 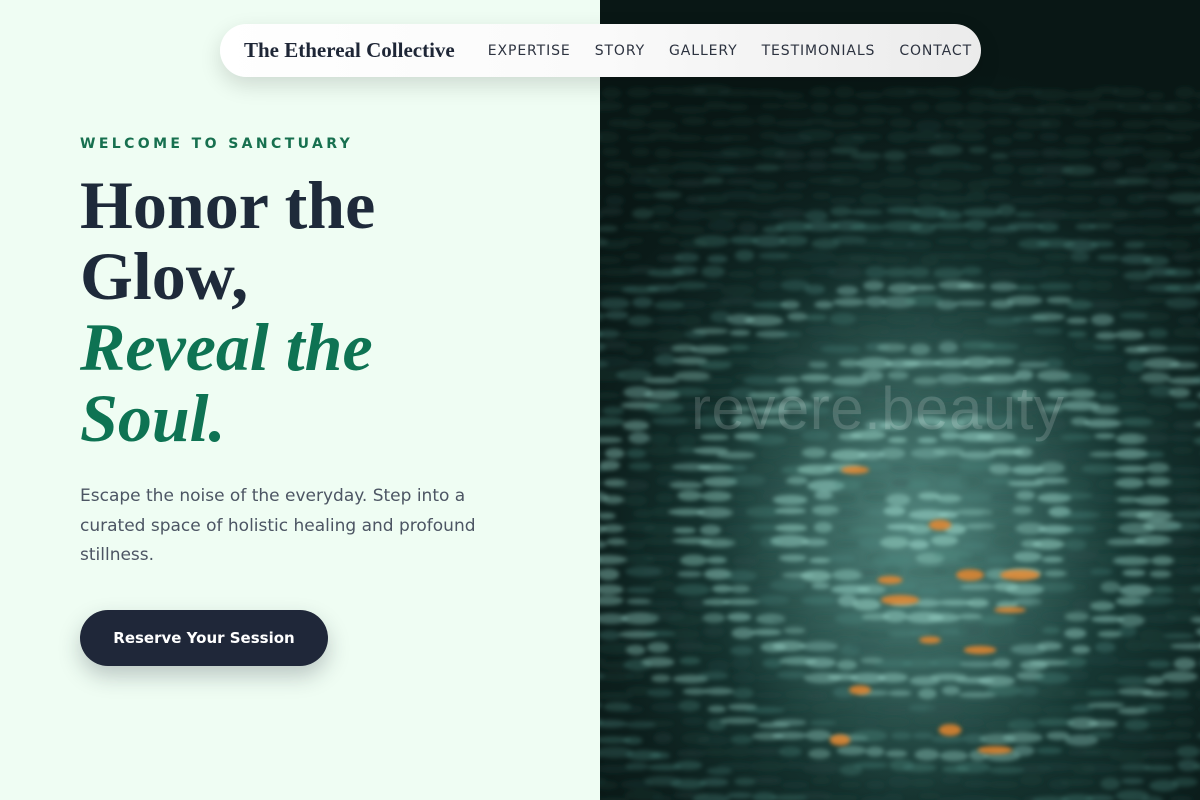 What do you see at coordinates (703, 51) in the screenshot?
I see `nav-link-gallery: GALLERY` at bounding box center [703, 51].